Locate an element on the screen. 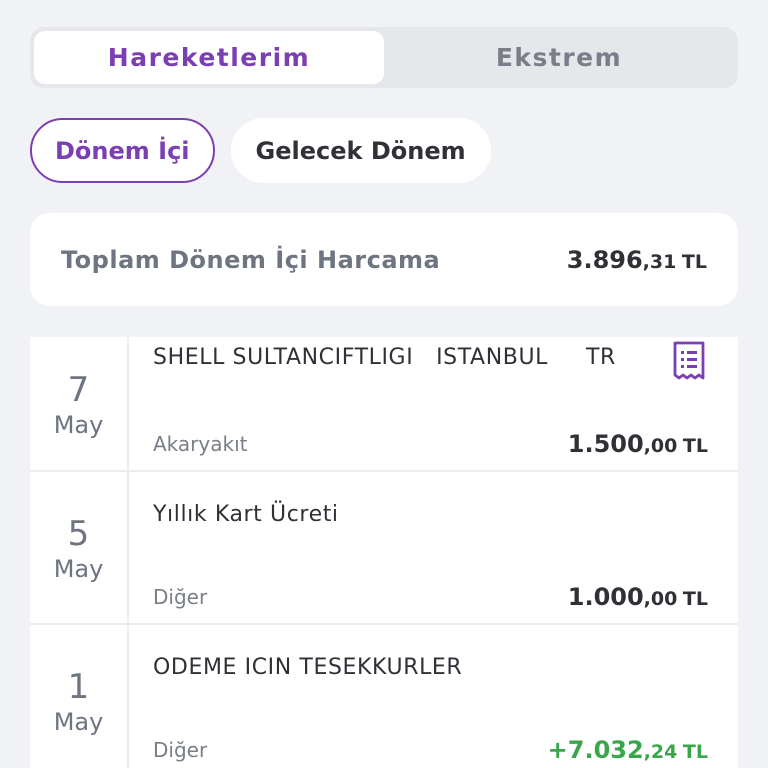 The width and height of the screenshot is (768, 768). transaction-amount-main: 1.500 is located at coordinates (605, 444).